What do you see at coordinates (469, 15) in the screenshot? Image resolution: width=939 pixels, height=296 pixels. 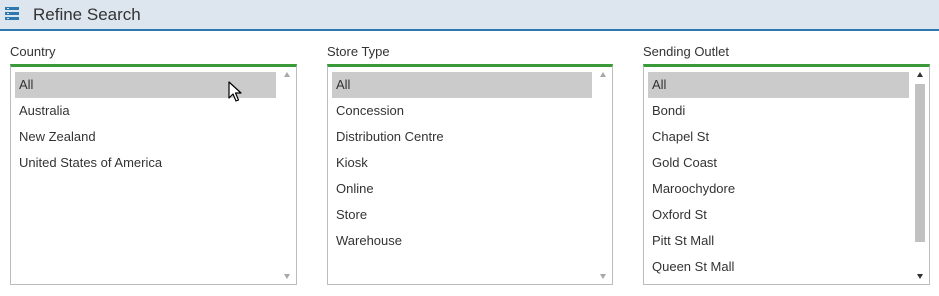 I see `refine-search-header: Refine Search` at bounding box center [469, 15].